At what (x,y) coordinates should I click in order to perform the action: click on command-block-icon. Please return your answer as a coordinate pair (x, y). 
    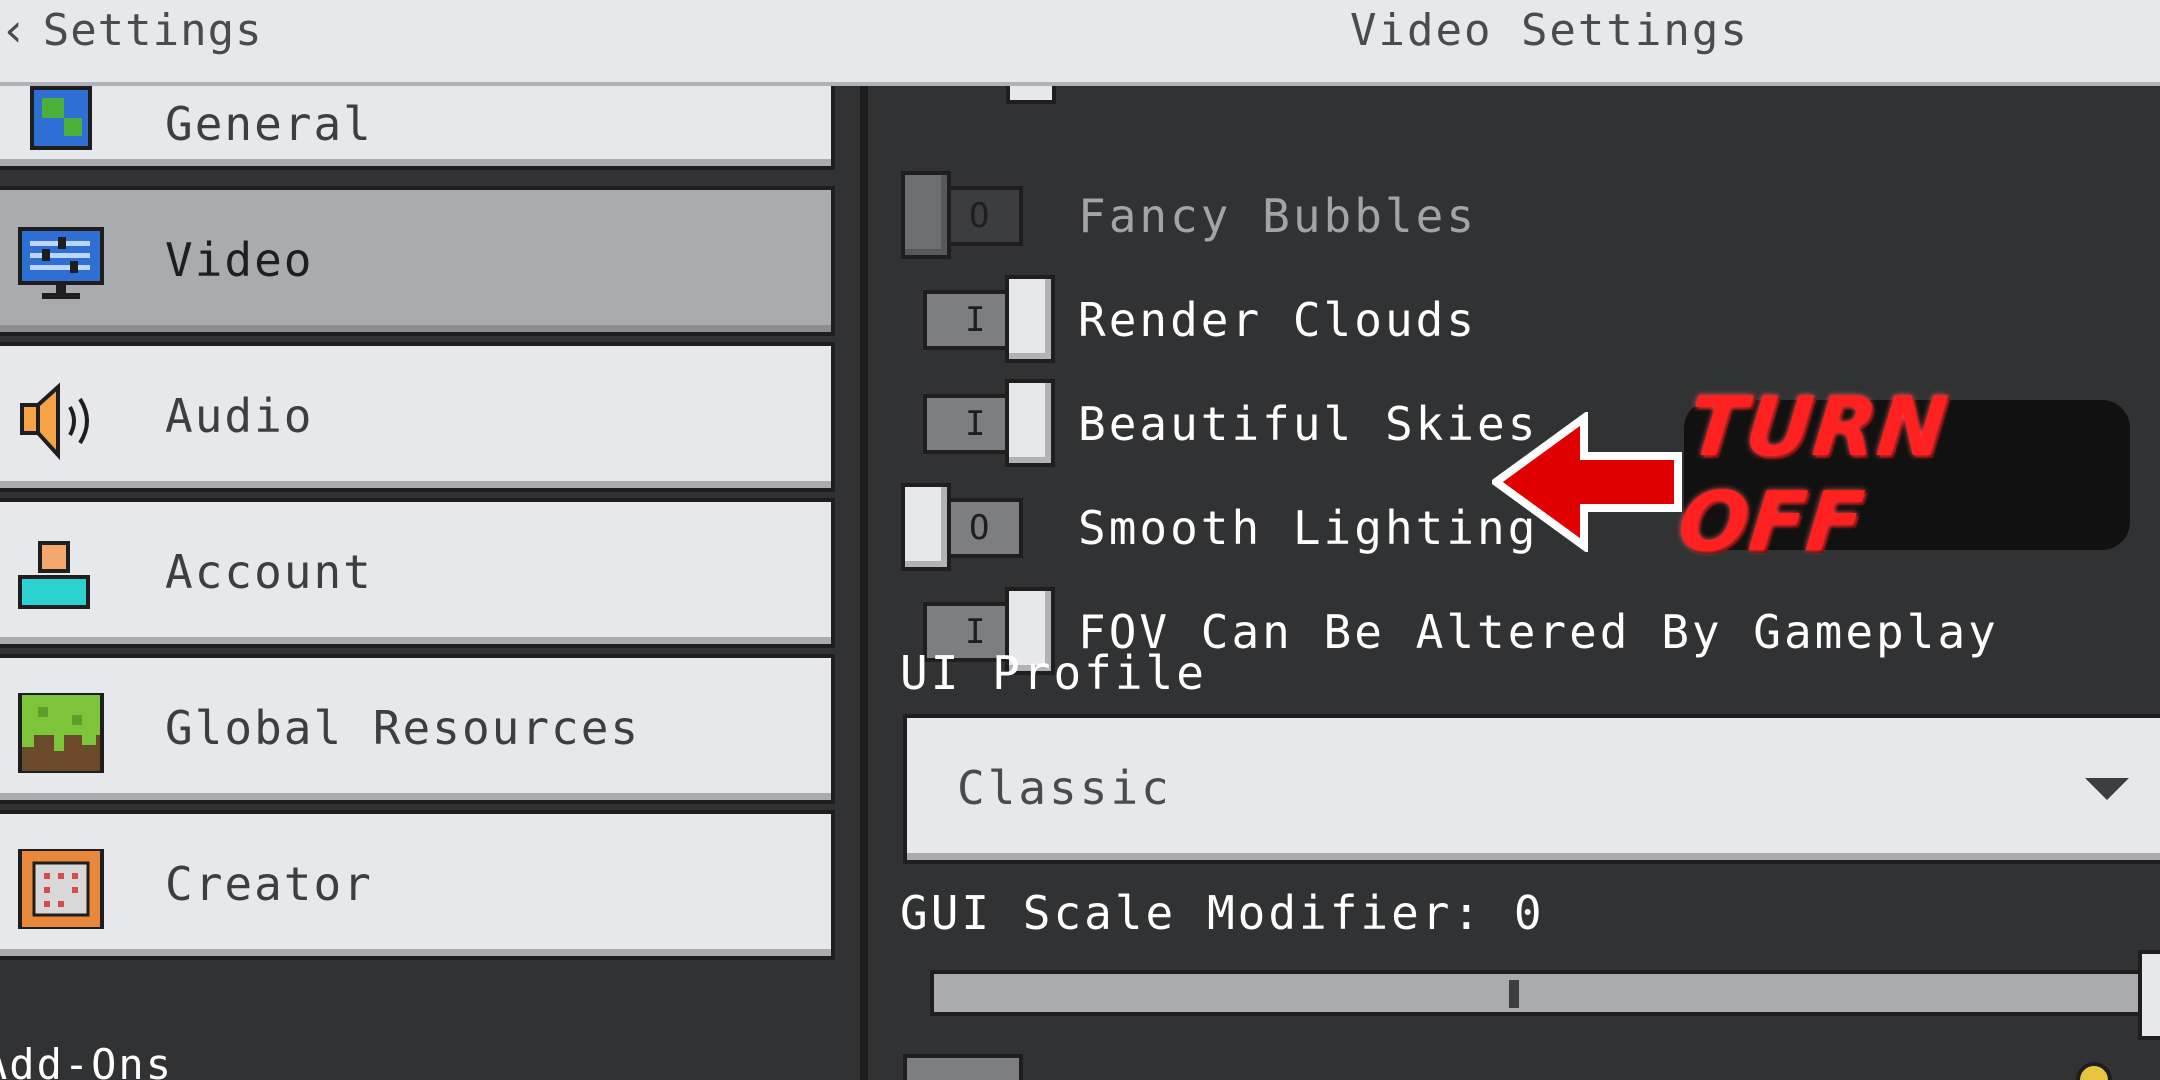
    Looking at the image, I should click on (61, 889).